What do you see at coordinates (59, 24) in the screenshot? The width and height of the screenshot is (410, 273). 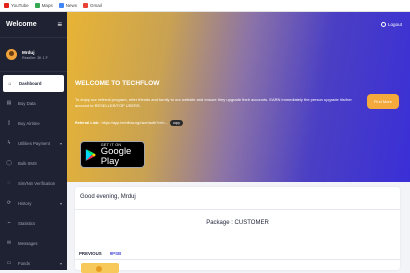 I see `hamburger-icon: ≡` at bounding box center [59, 24].